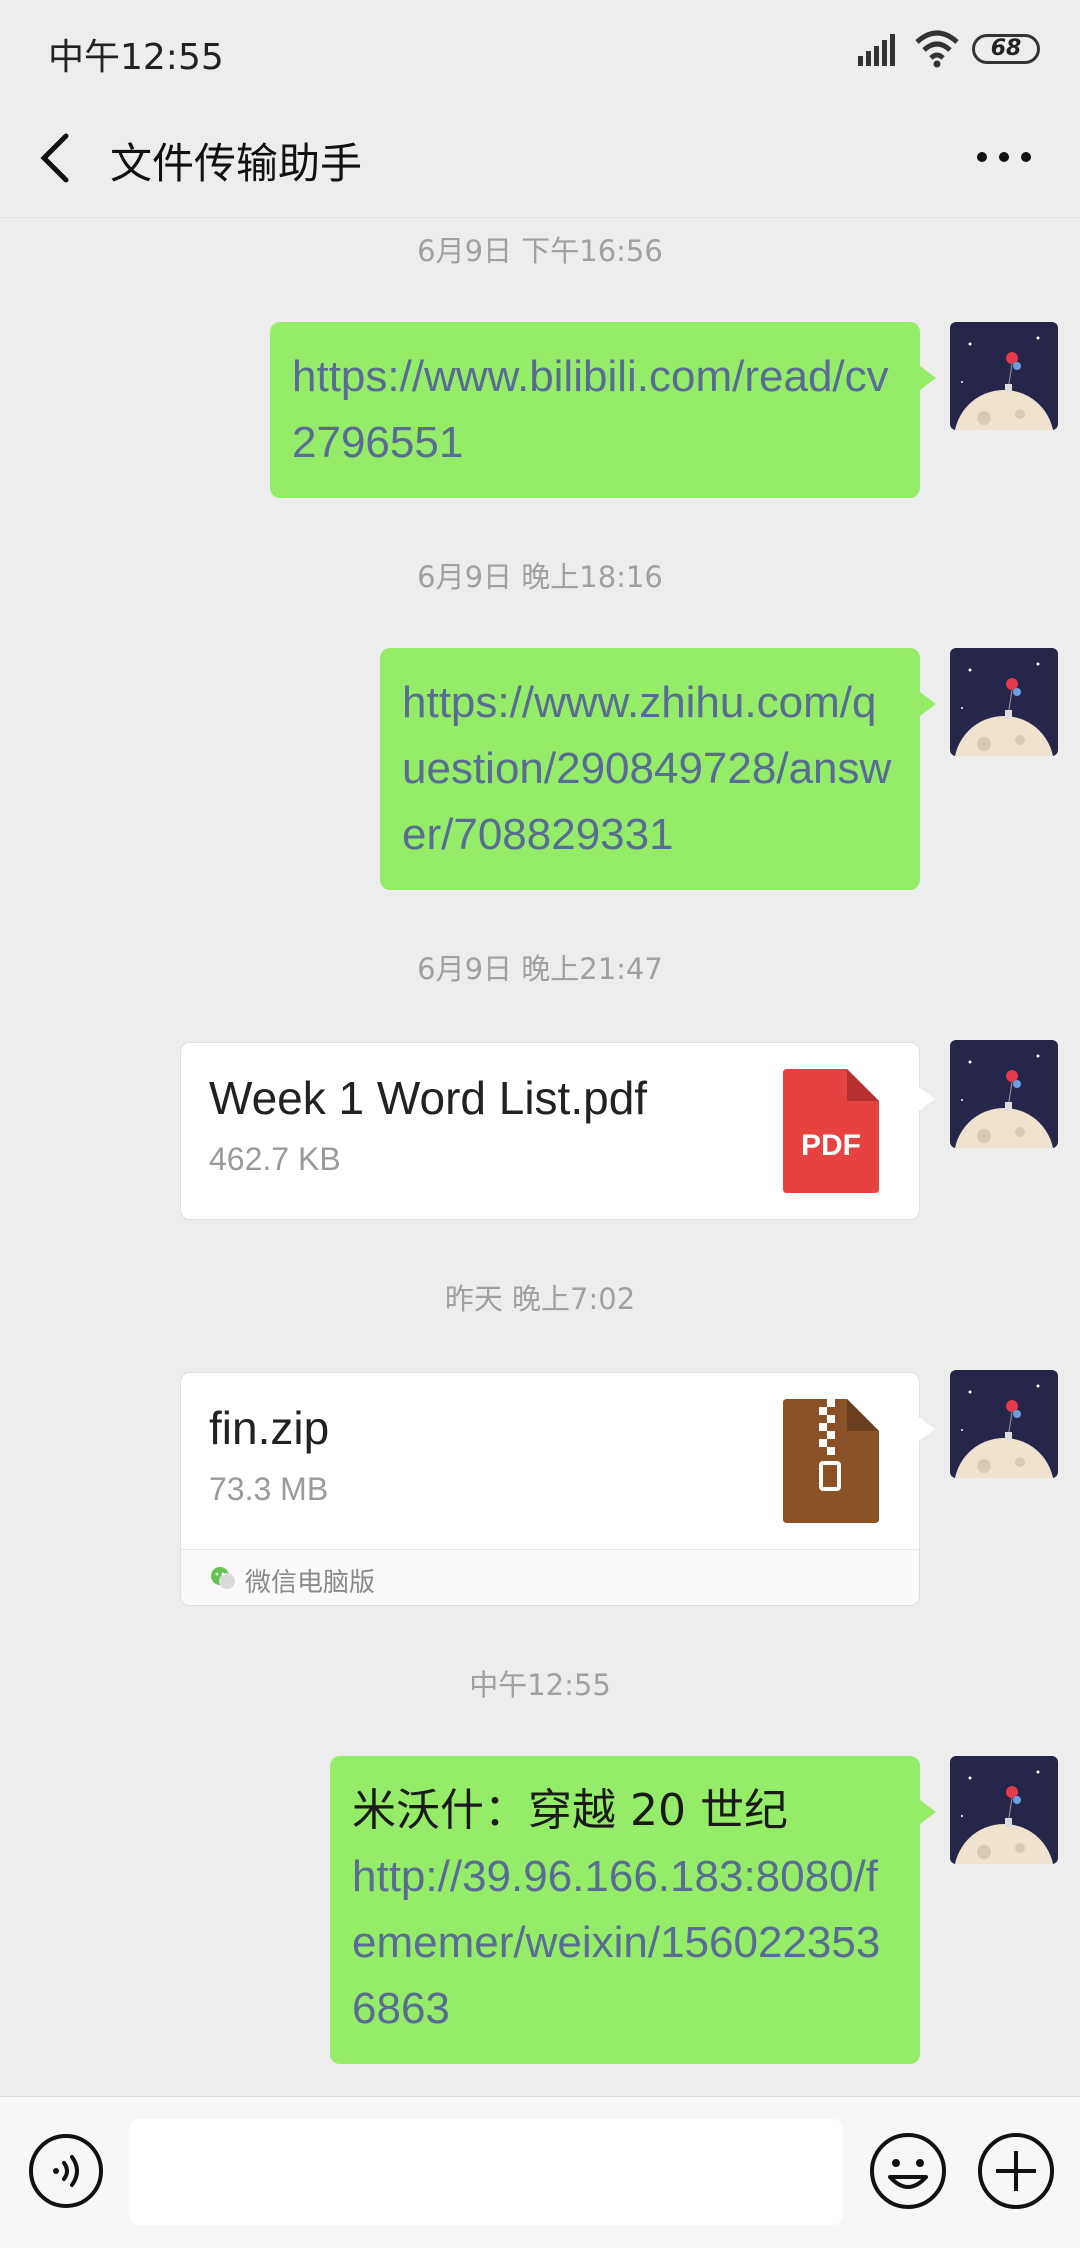 The width and height of the screenshot is (1080, 2248). What do you see at coordinates (136, 57) in the screenshot?
I see `status-time: 中午12:55` at bounding box center [136, 57].